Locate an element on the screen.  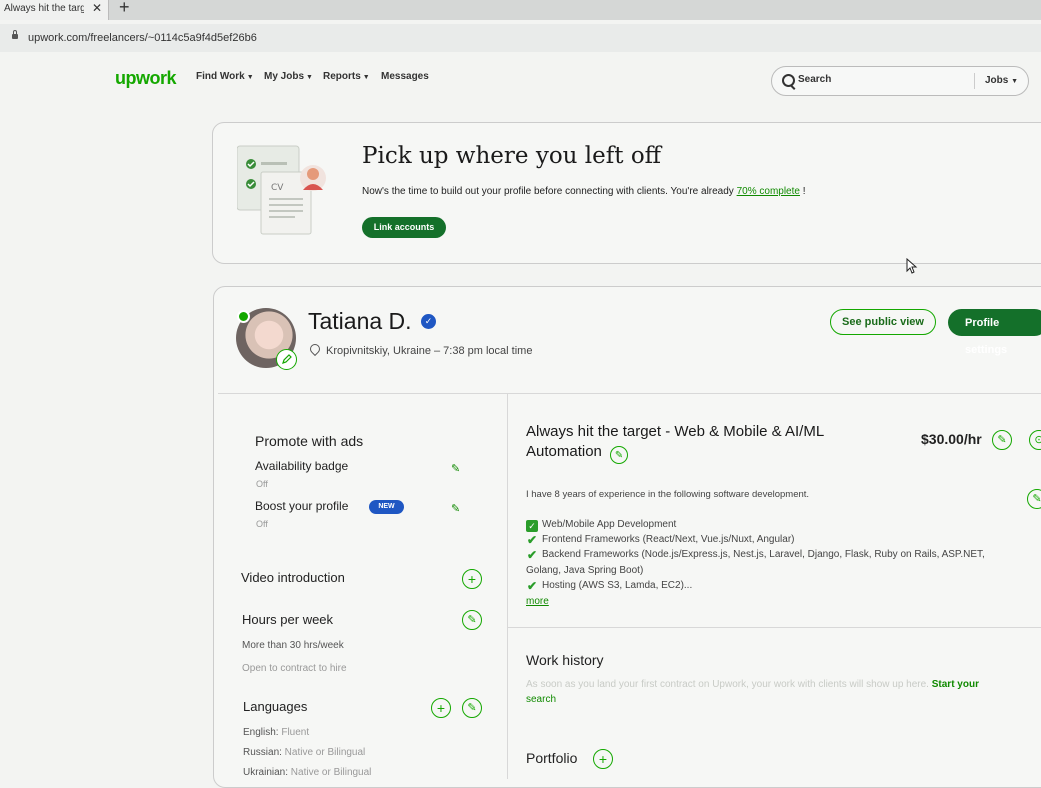
availability-badge-label: Availability badge is located at coordinates (302, 466).